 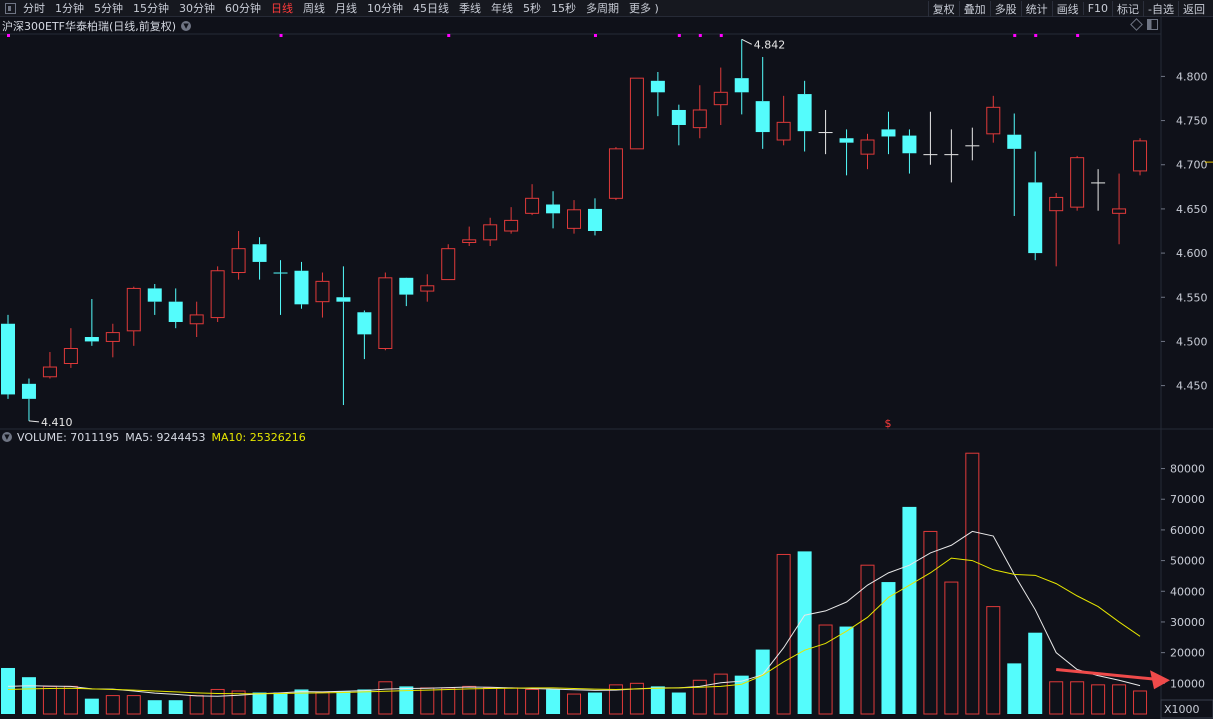 What do you see at coordinates (1187, 622) in the screenshot?
I see `volume-tick-label-5: 30000` at bounding box center [1187, 622].